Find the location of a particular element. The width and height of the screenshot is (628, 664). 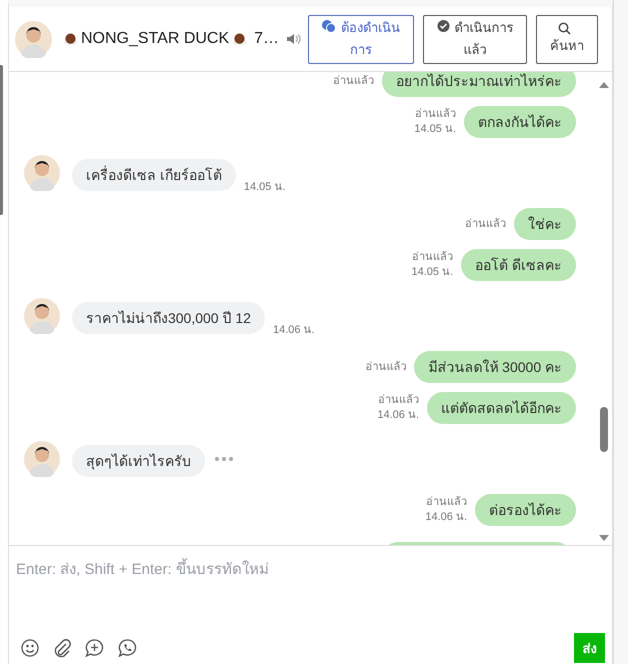

chat-title: NONG_STAR DUCK is located at coordinates (155, 39).